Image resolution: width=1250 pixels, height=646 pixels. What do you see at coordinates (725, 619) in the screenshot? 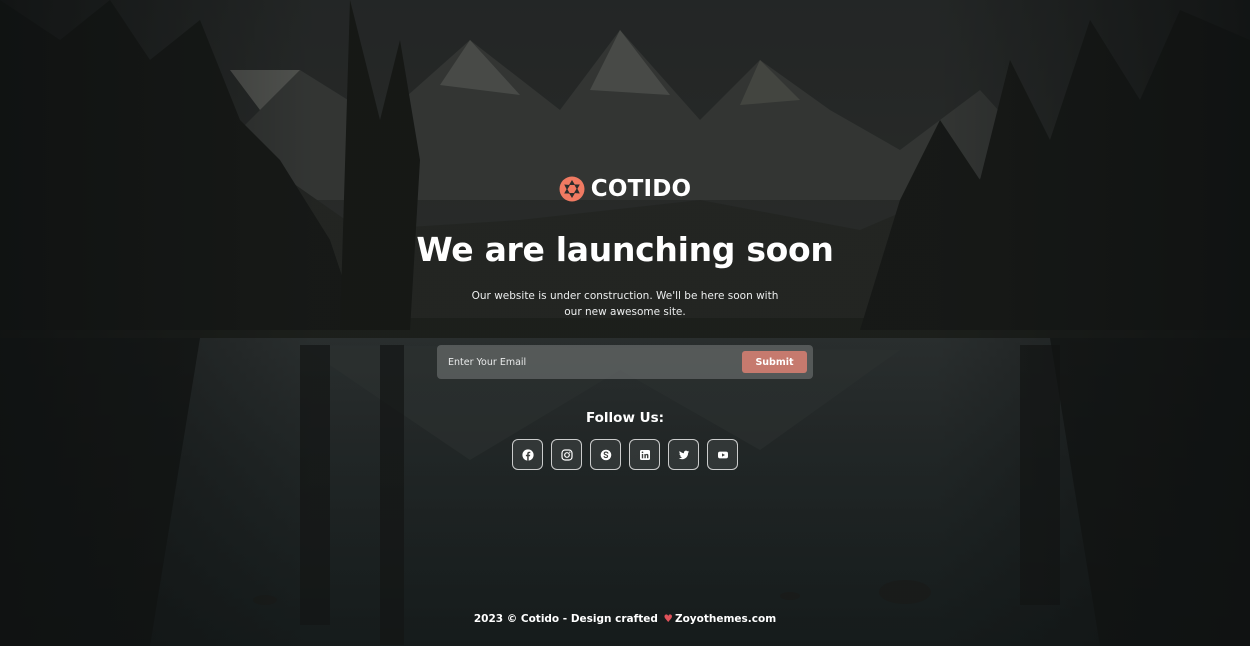
I see `footer-credit-link: Zoyothemes.com` at bounding box center [725, 619].